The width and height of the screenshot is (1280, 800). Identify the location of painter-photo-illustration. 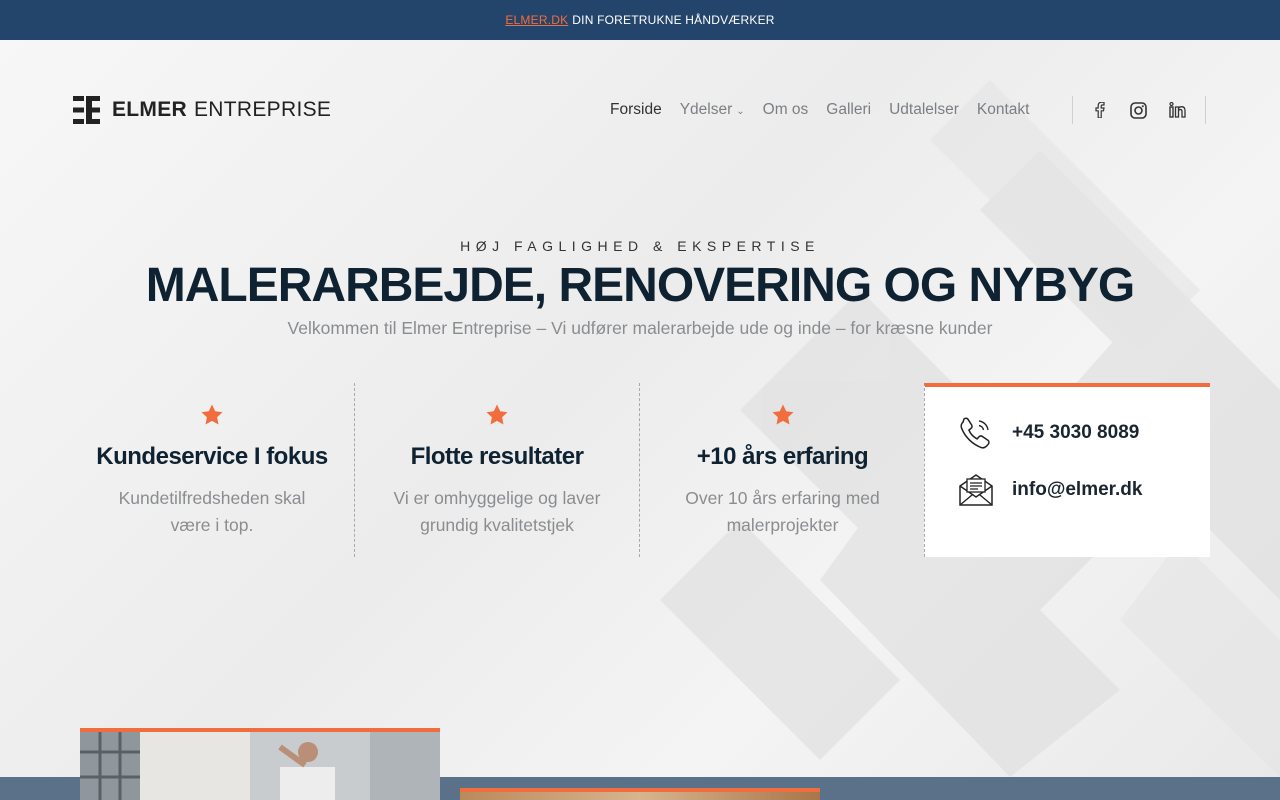
(260, 766).